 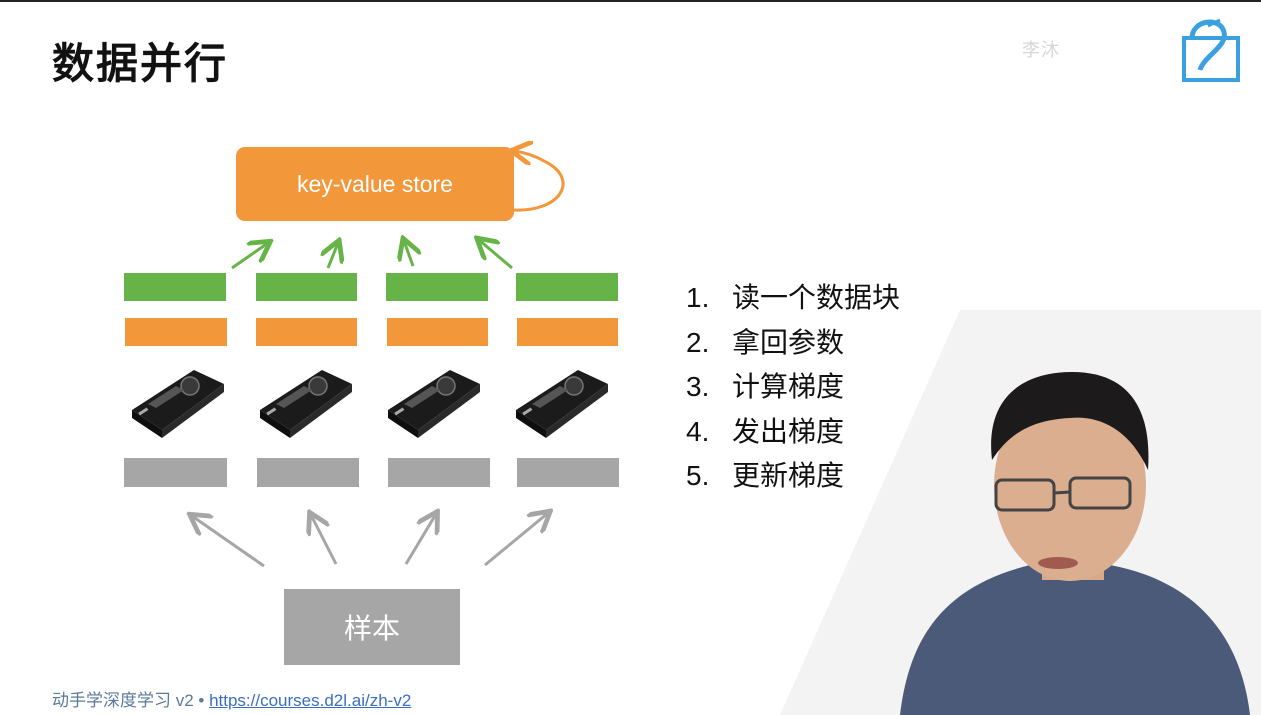 I want to click on kv-loop-arrow, so click(x=539, y=181).